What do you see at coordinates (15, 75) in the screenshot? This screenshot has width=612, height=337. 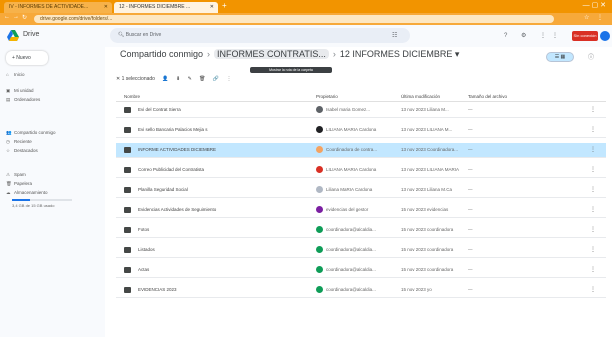 I see `sidebar-item-home: ⌂ Inicio` at bounding box center [15, 75].